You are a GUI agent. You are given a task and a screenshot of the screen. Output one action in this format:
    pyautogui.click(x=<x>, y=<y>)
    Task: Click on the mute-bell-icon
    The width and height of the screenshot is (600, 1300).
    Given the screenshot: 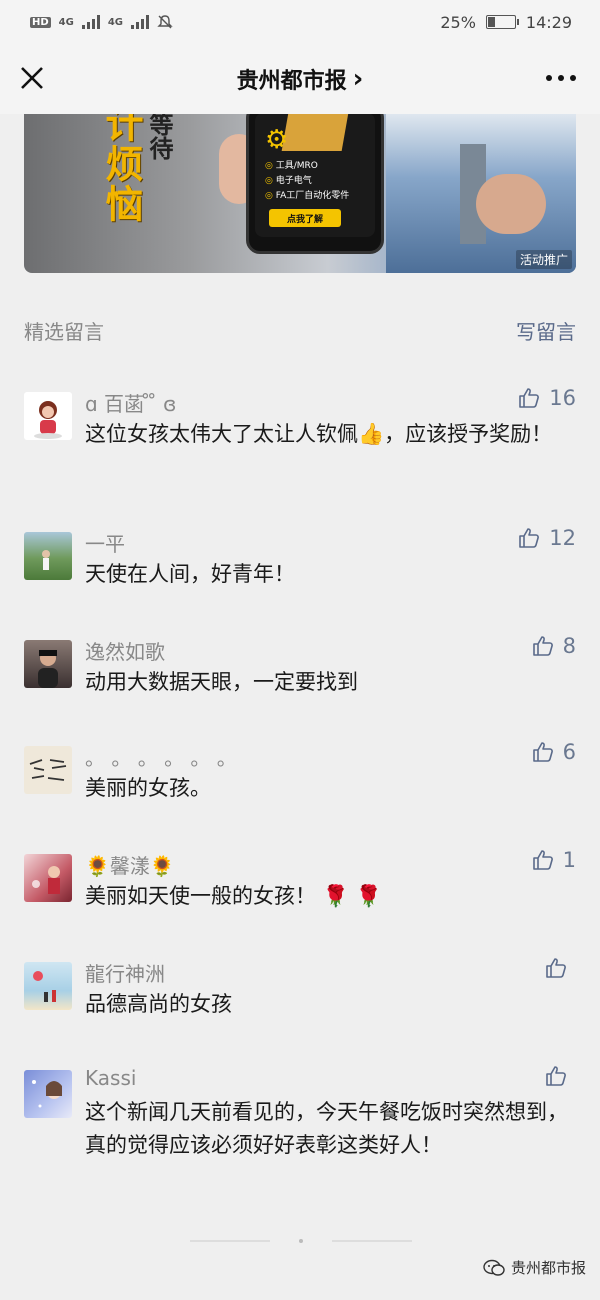 What is the action you would take?
    pyautogui.click(x=165, y=22)
    